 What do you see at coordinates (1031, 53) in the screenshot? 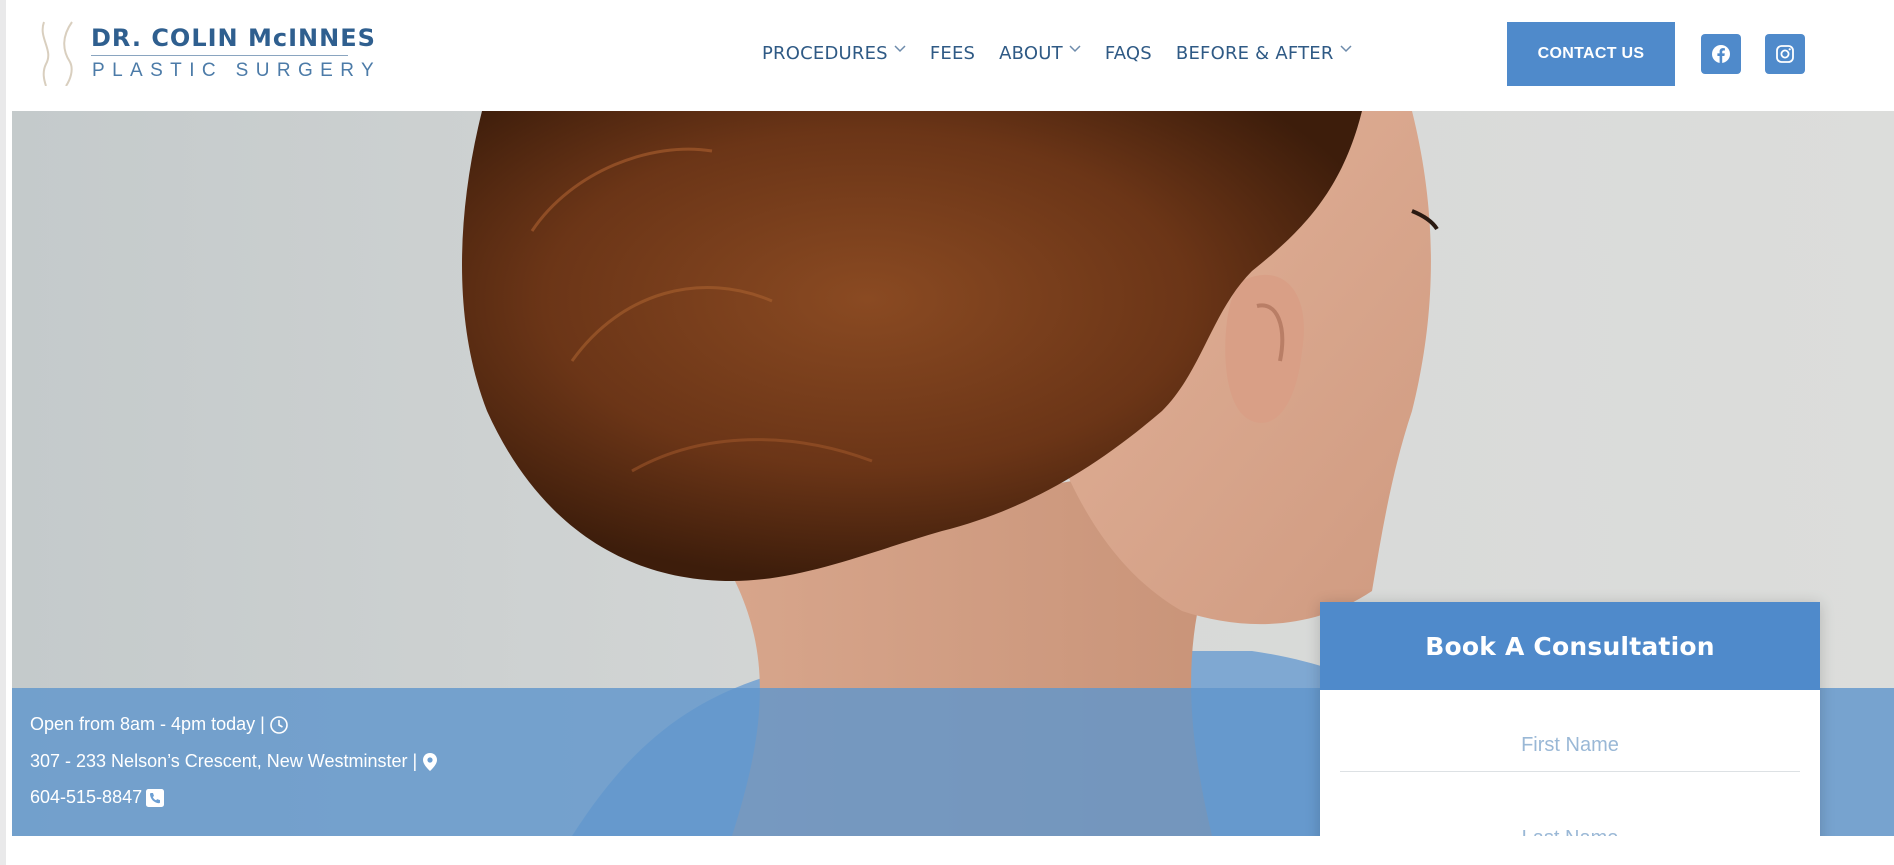
I see `nav-item-label: ABOUT` at bounding box center [1031, 53].